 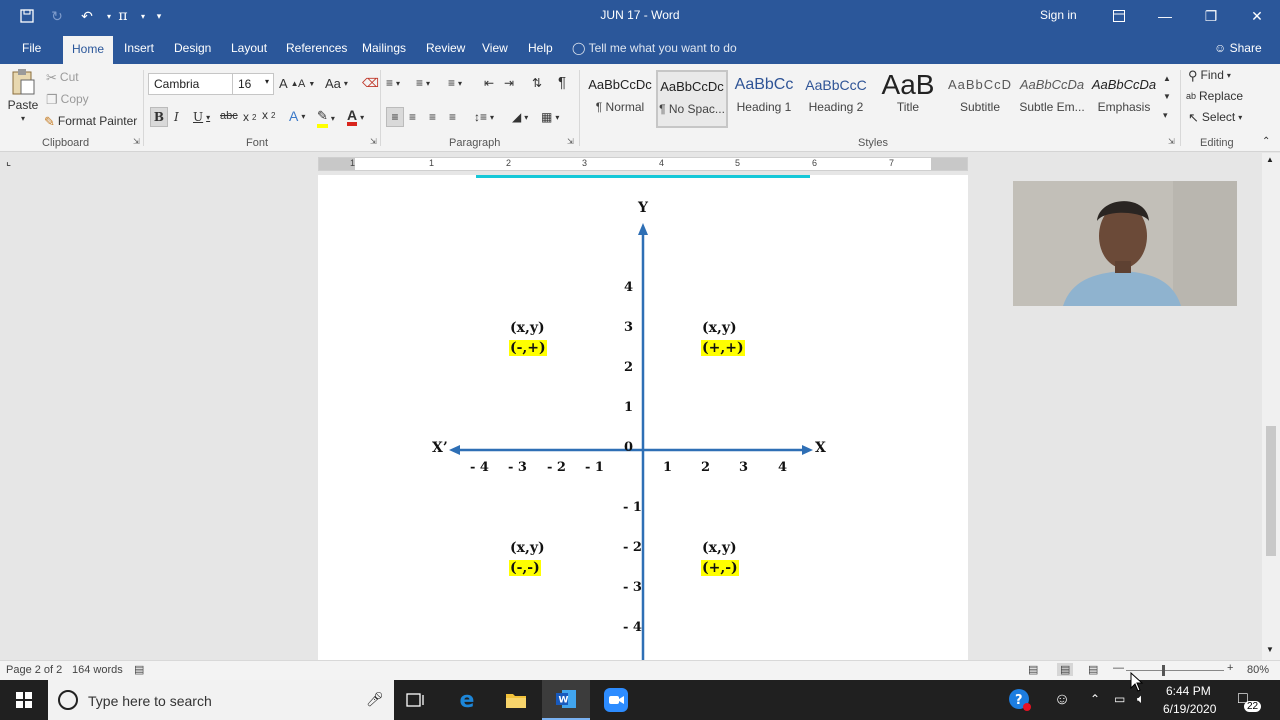 I want to click on copy-button: ❐ Copy, so click(x=67, y=99).